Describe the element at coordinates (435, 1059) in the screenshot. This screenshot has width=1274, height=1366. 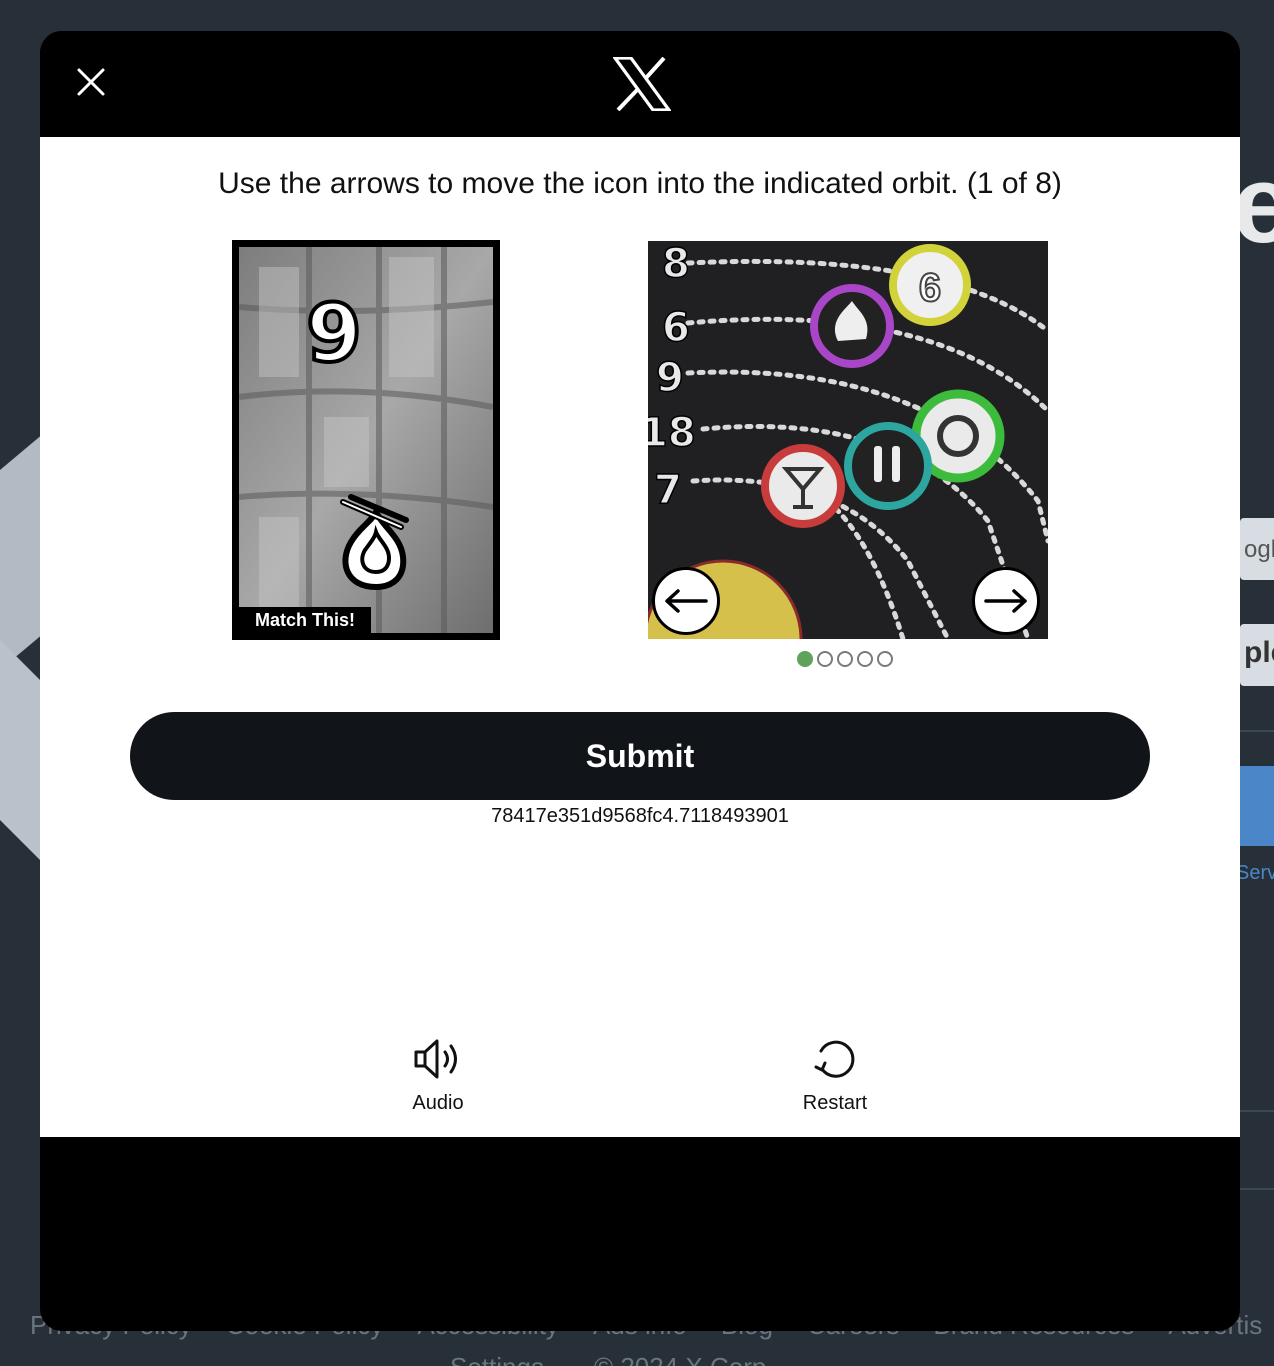
I see `speaker-icon` at that location.